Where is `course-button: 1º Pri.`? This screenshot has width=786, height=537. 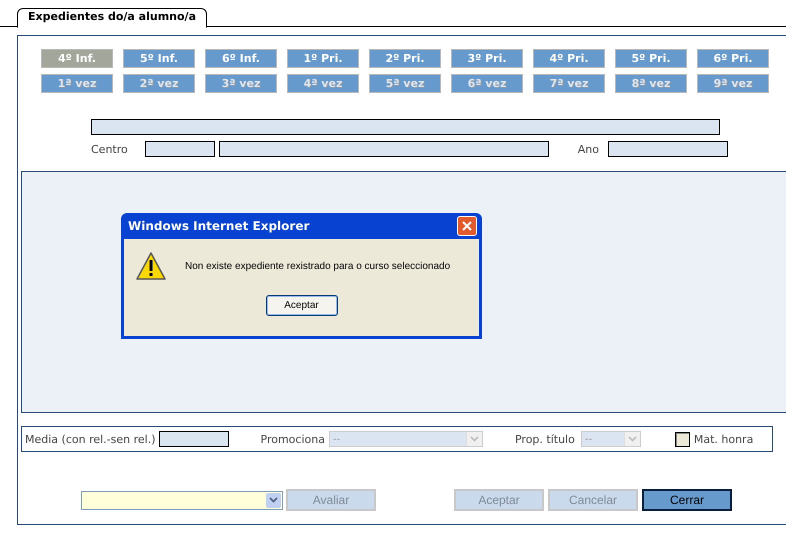 course-button: 1º Pri. is located at coordinates (323, 58).